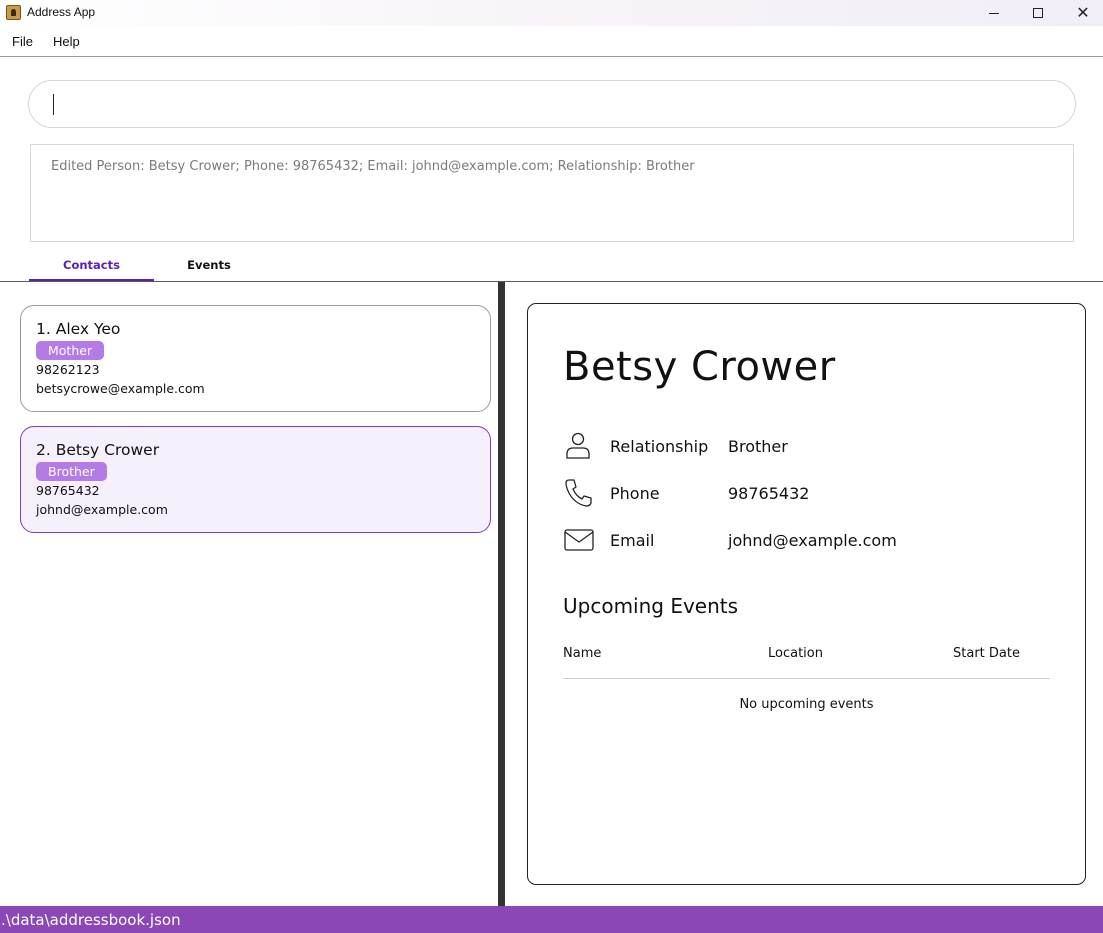 The image size is (1103, 933). I want to click on split-pane-divider, so click(501, 594).